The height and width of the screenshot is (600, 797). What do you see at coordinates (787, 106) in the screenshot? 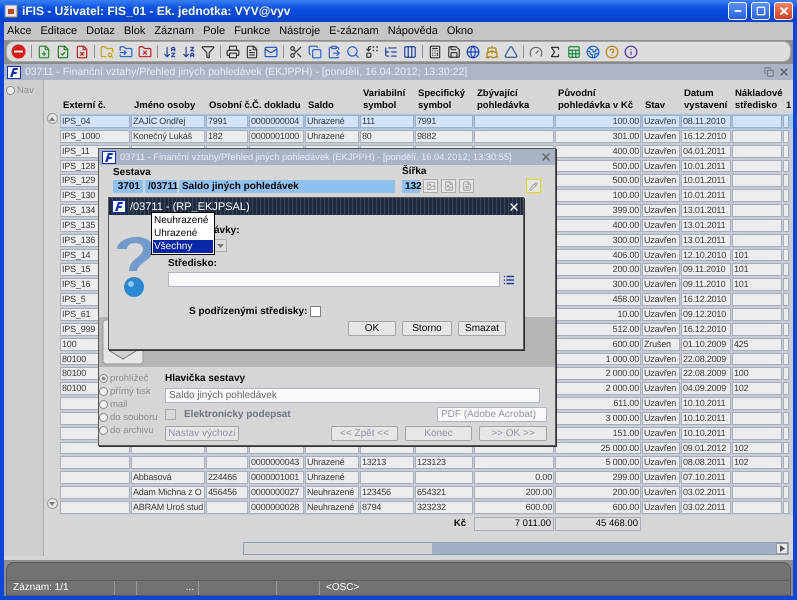
I see `column-header: 1` at bounding box center [787, 106].